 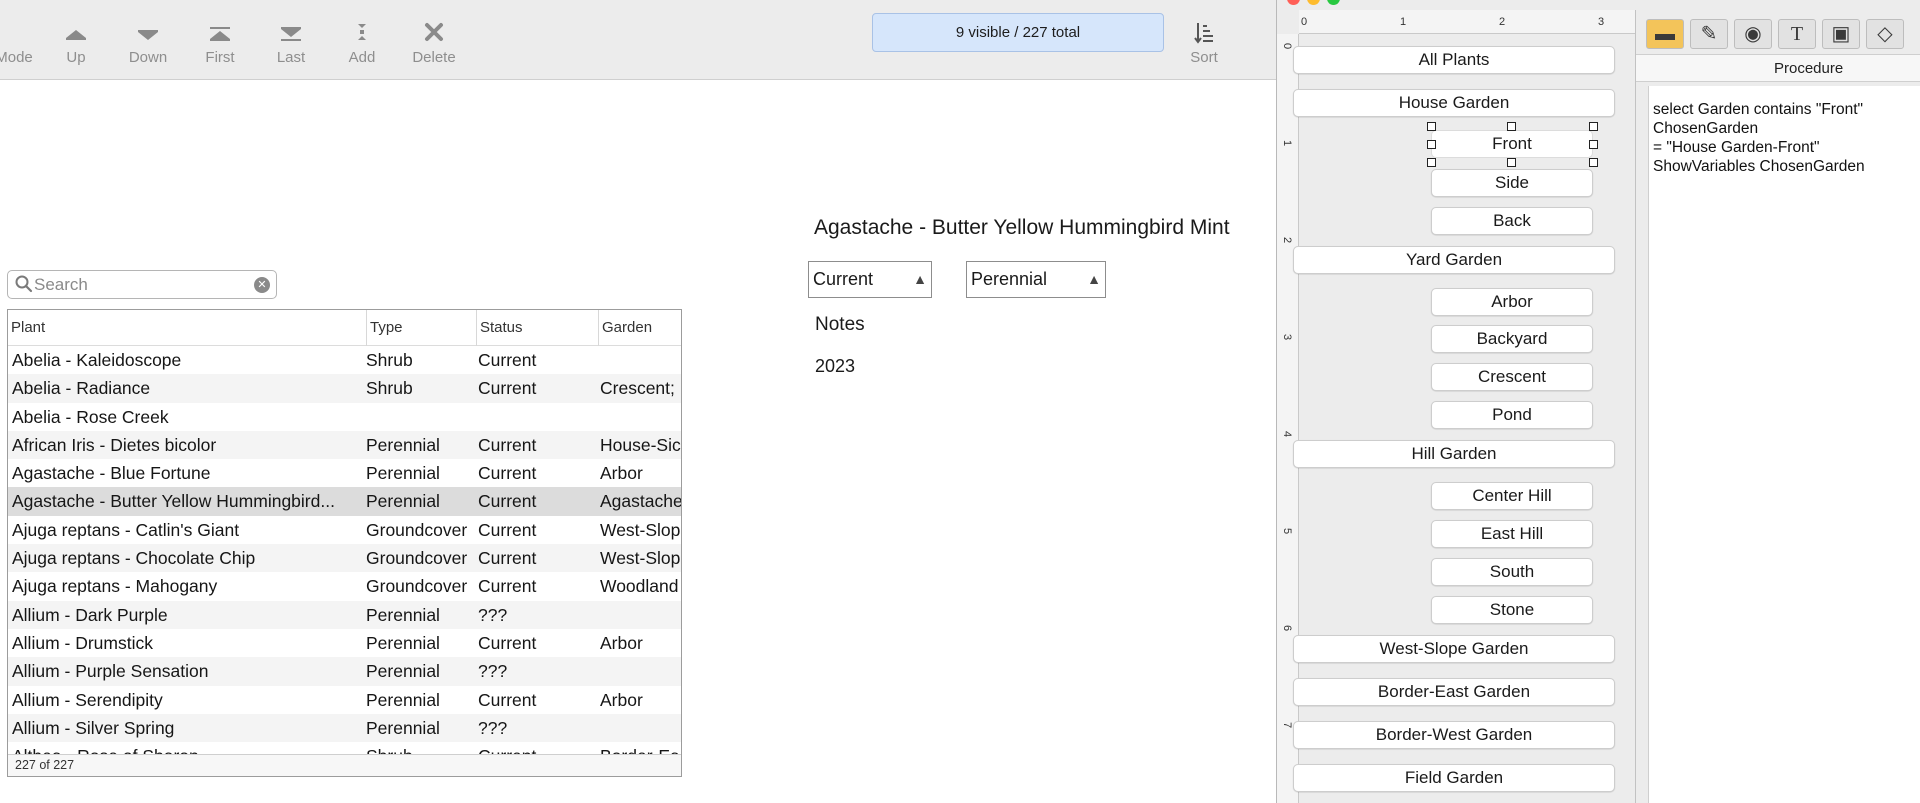 I want to click on border-west-garden-button: Border-West Garden, so click(x=1454, y=735).